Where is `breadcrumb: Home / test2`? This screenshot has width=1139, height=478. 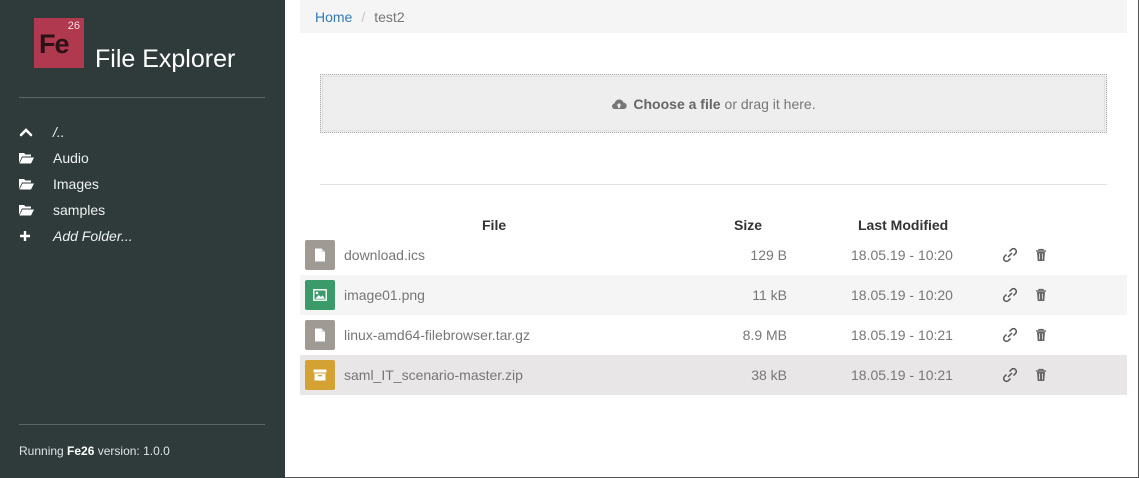
breadcrumb: Home / test2 is located at coordinates (713, 16).